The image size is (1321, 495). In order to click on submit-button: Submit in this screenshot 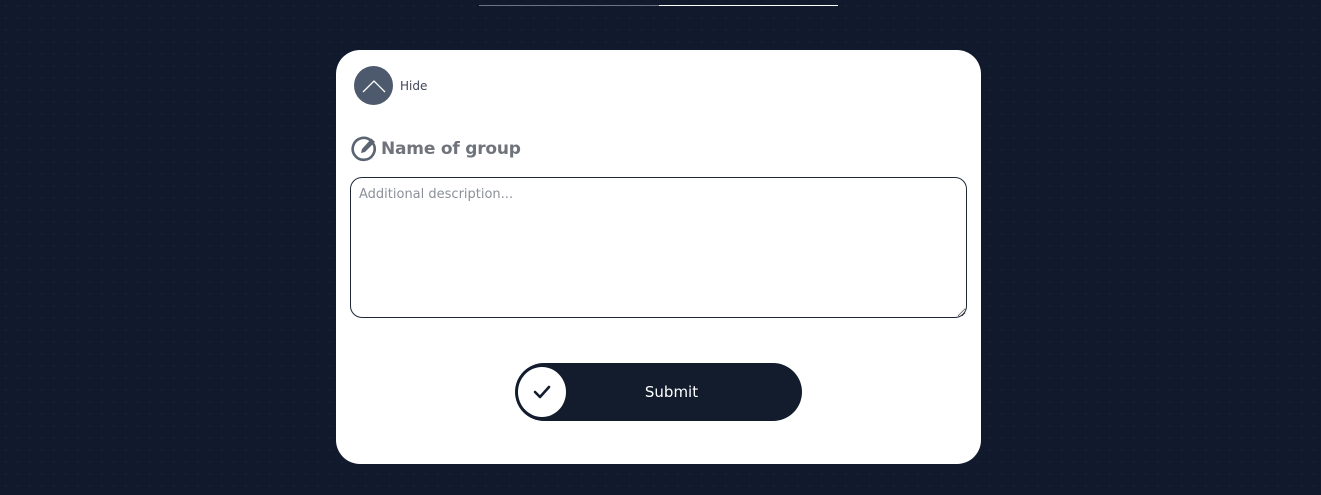, I will do `click(658, 392)`.